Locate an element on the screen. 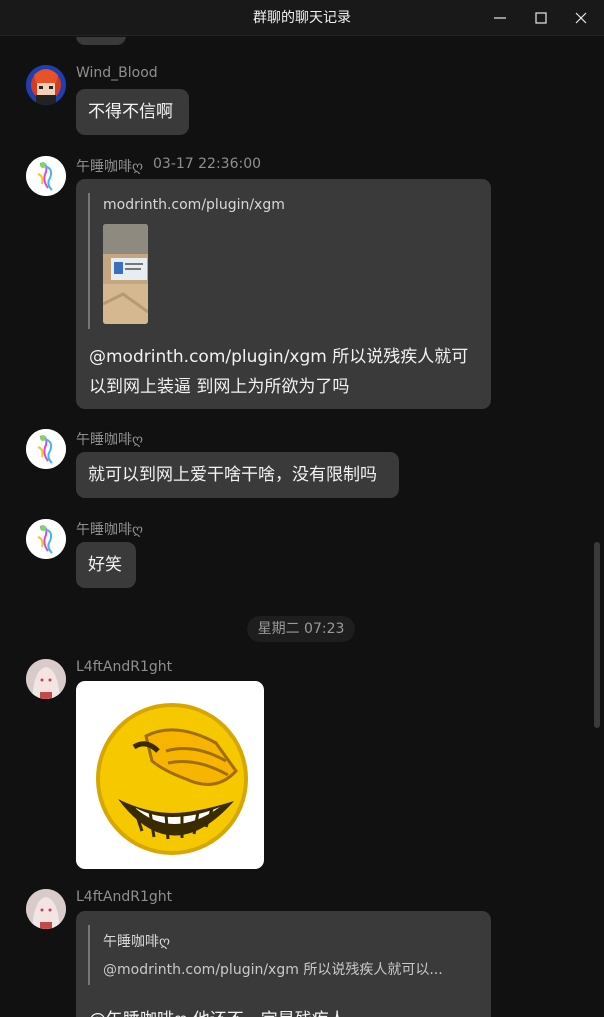 The height and width of the screenshot is (1017, 604). time-divider: 星期二 07:23 is located at coordinates (301, 629).